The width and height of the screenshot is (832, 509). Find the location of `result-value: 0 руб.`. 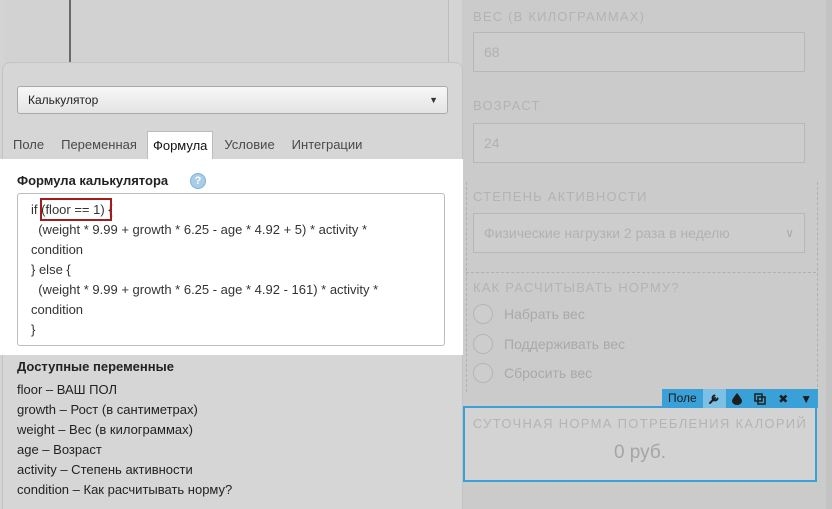

result-value: 0 руб. is located at coordinates (640, 452).